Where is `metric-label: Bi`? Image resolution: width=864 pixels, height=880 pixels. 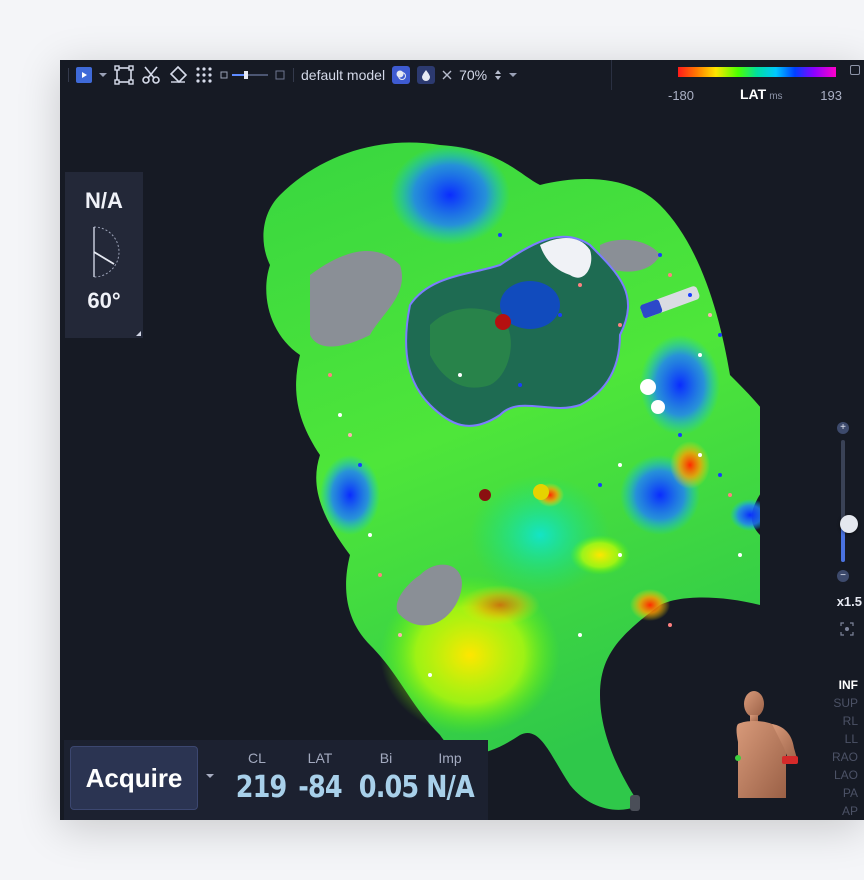 metric-label: Bi is located at coordinates (386, 758).